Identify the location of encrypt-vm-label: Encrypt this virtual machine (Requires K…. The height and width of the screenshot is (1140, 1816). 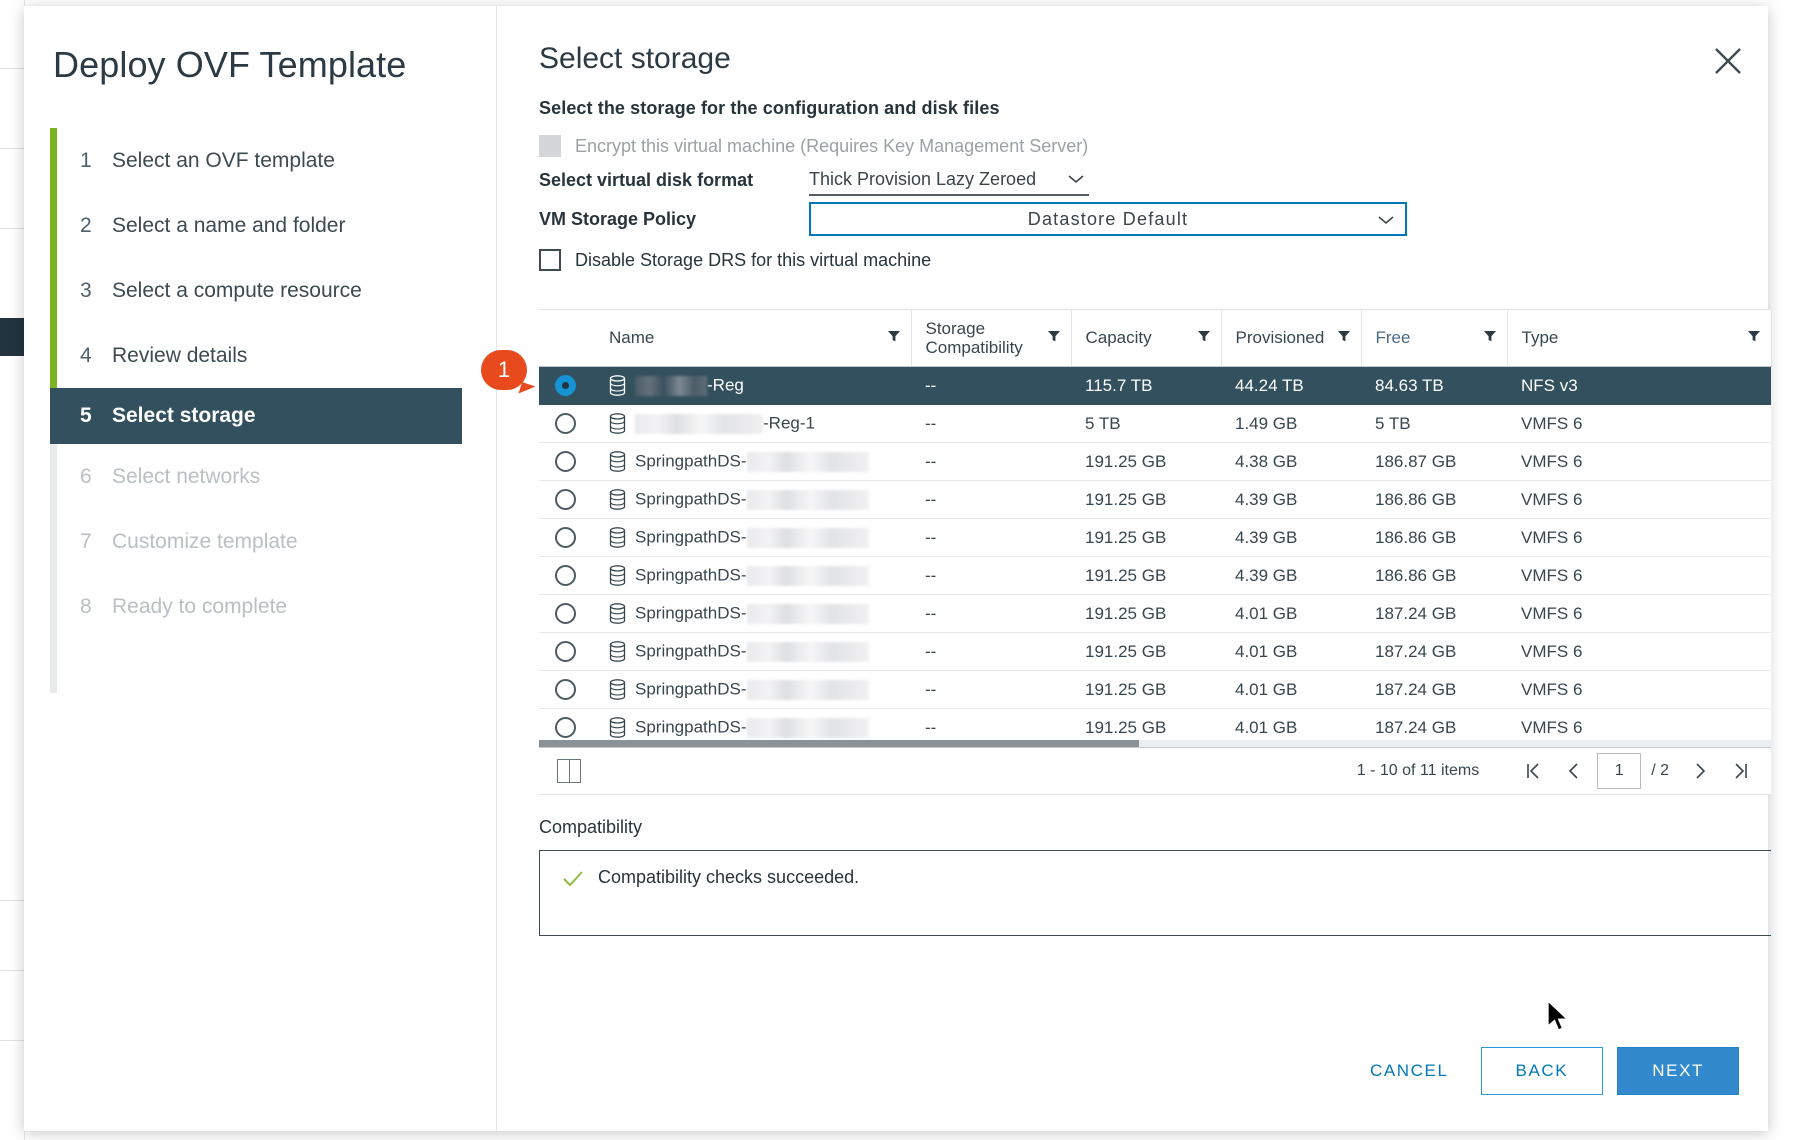
(832, 145).